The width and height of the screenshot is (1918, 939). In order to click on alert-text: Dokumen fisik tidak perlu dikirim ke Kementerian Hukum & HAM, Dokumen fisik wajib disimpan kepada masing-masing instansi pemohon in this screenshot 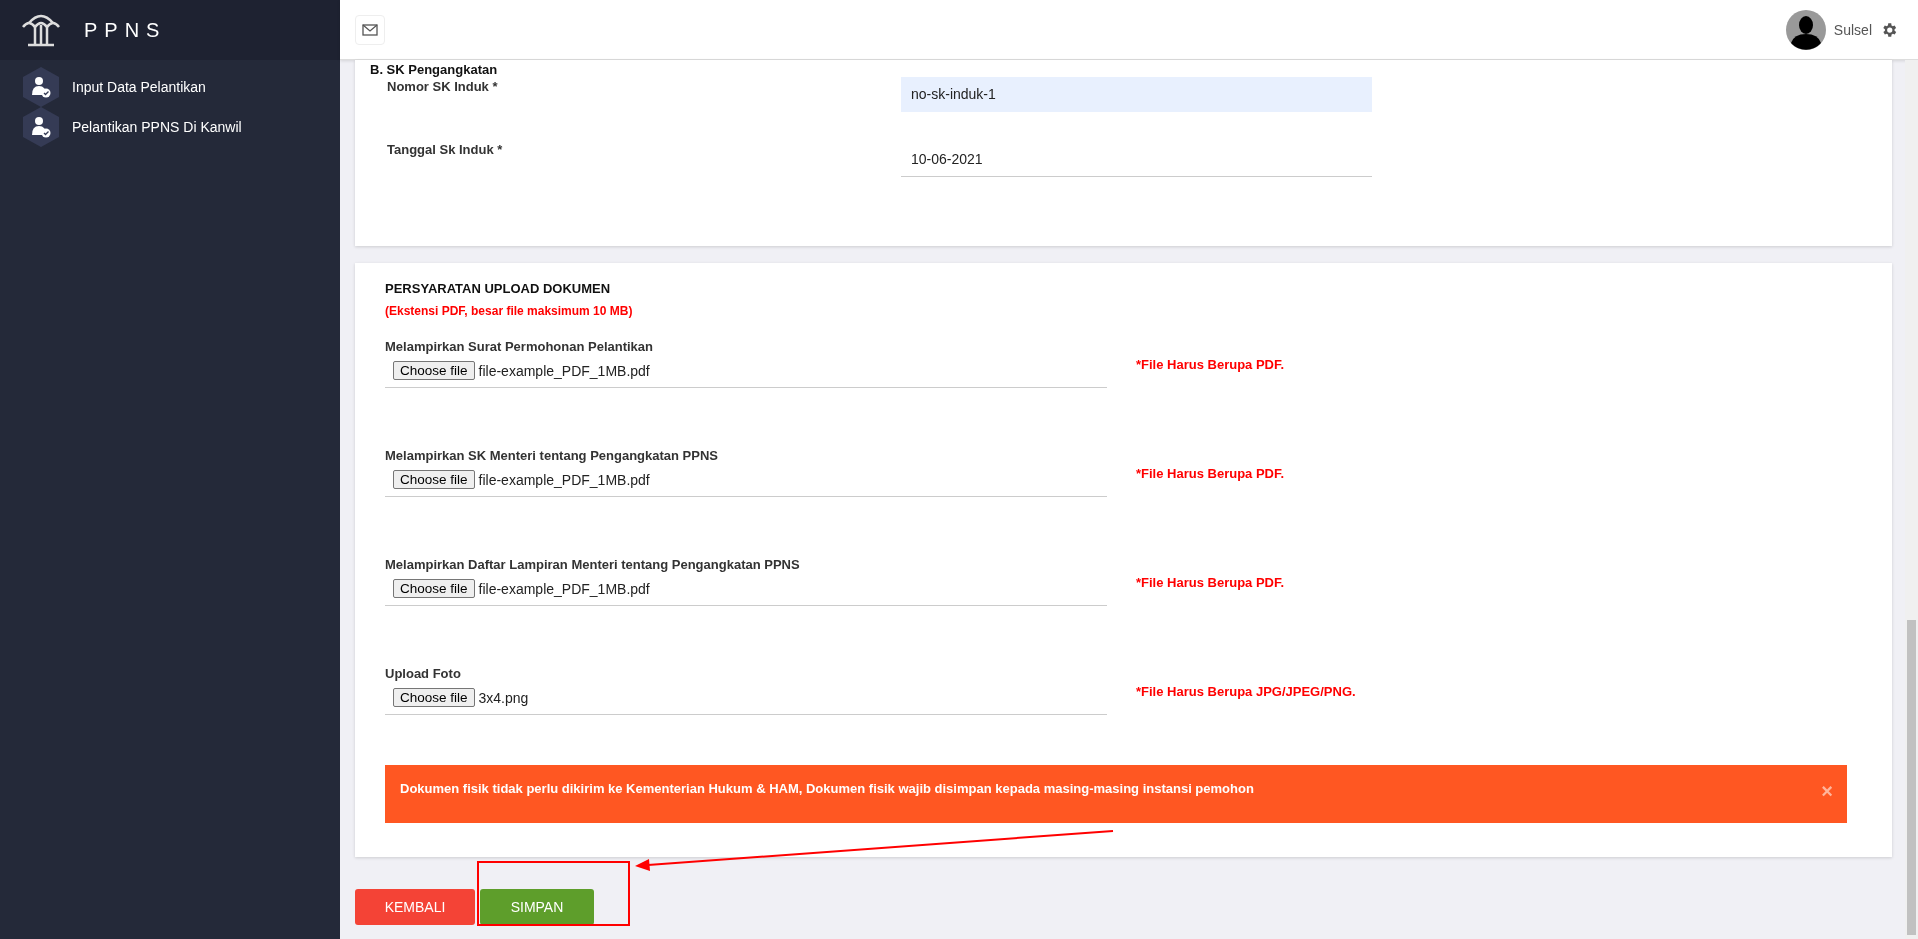, I will do `click(827, 789)`.